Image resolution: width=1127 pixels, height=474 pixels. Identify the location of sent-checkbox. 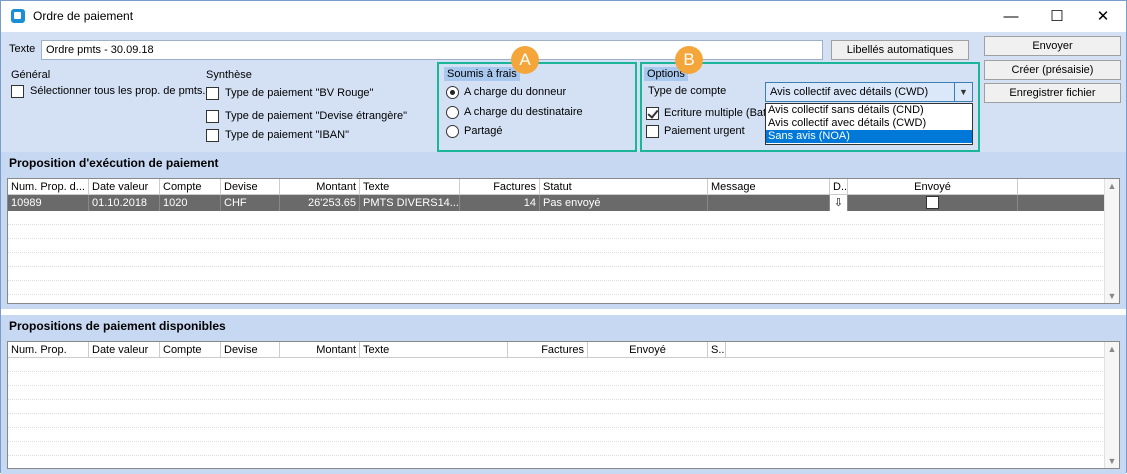
(932, 202).